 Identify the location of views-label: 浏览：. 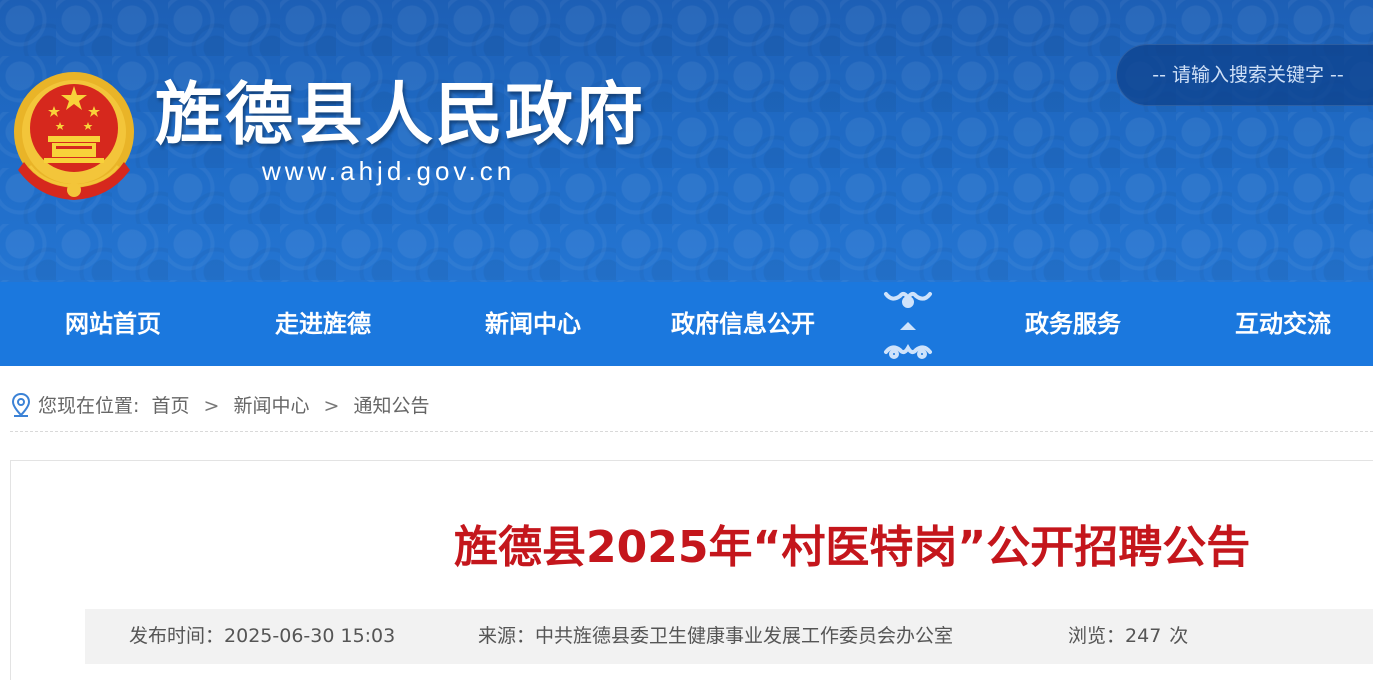
(1097, 636).